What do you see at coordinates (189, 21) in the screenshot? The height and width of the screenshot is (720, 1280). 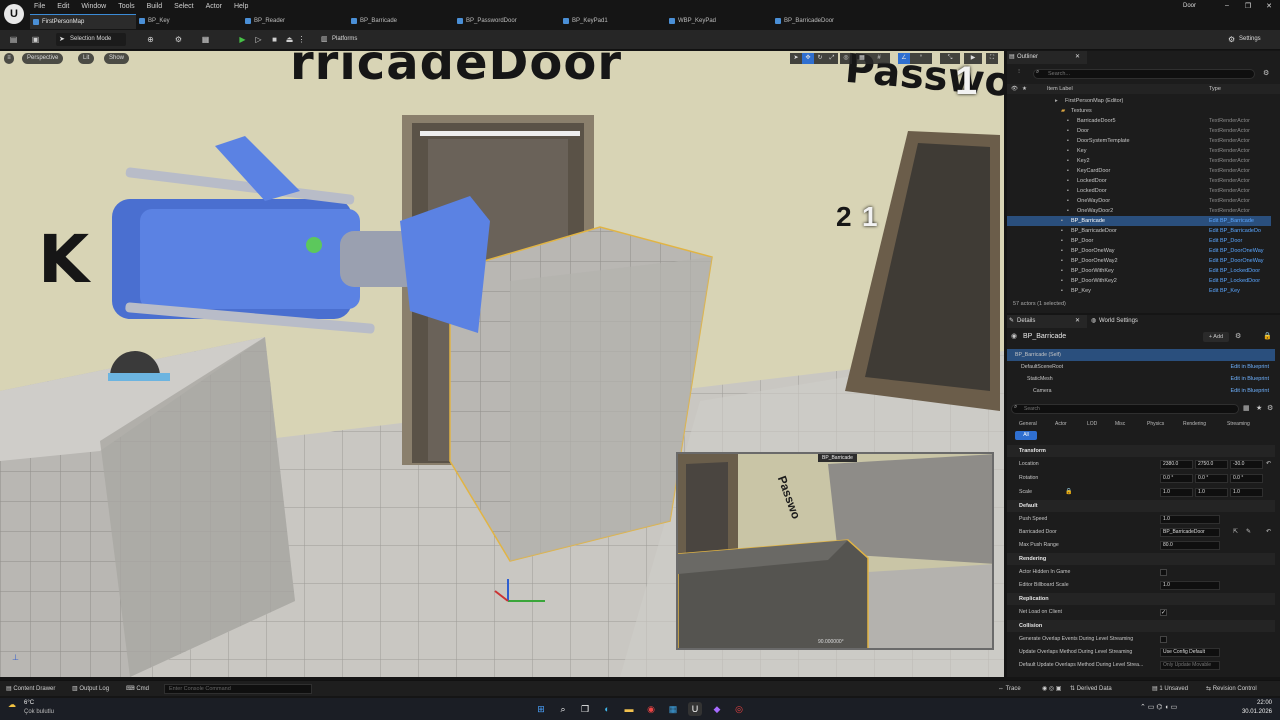 I see `tab-bp-key: BP_Key` at bounding box center [189, 21].